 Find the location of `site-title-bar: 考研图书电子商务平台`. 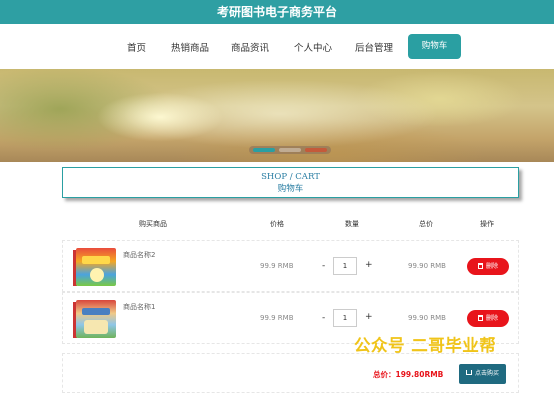

site-title-bar: 考研图书电子商务平台 is located at coordinates (277, 12).